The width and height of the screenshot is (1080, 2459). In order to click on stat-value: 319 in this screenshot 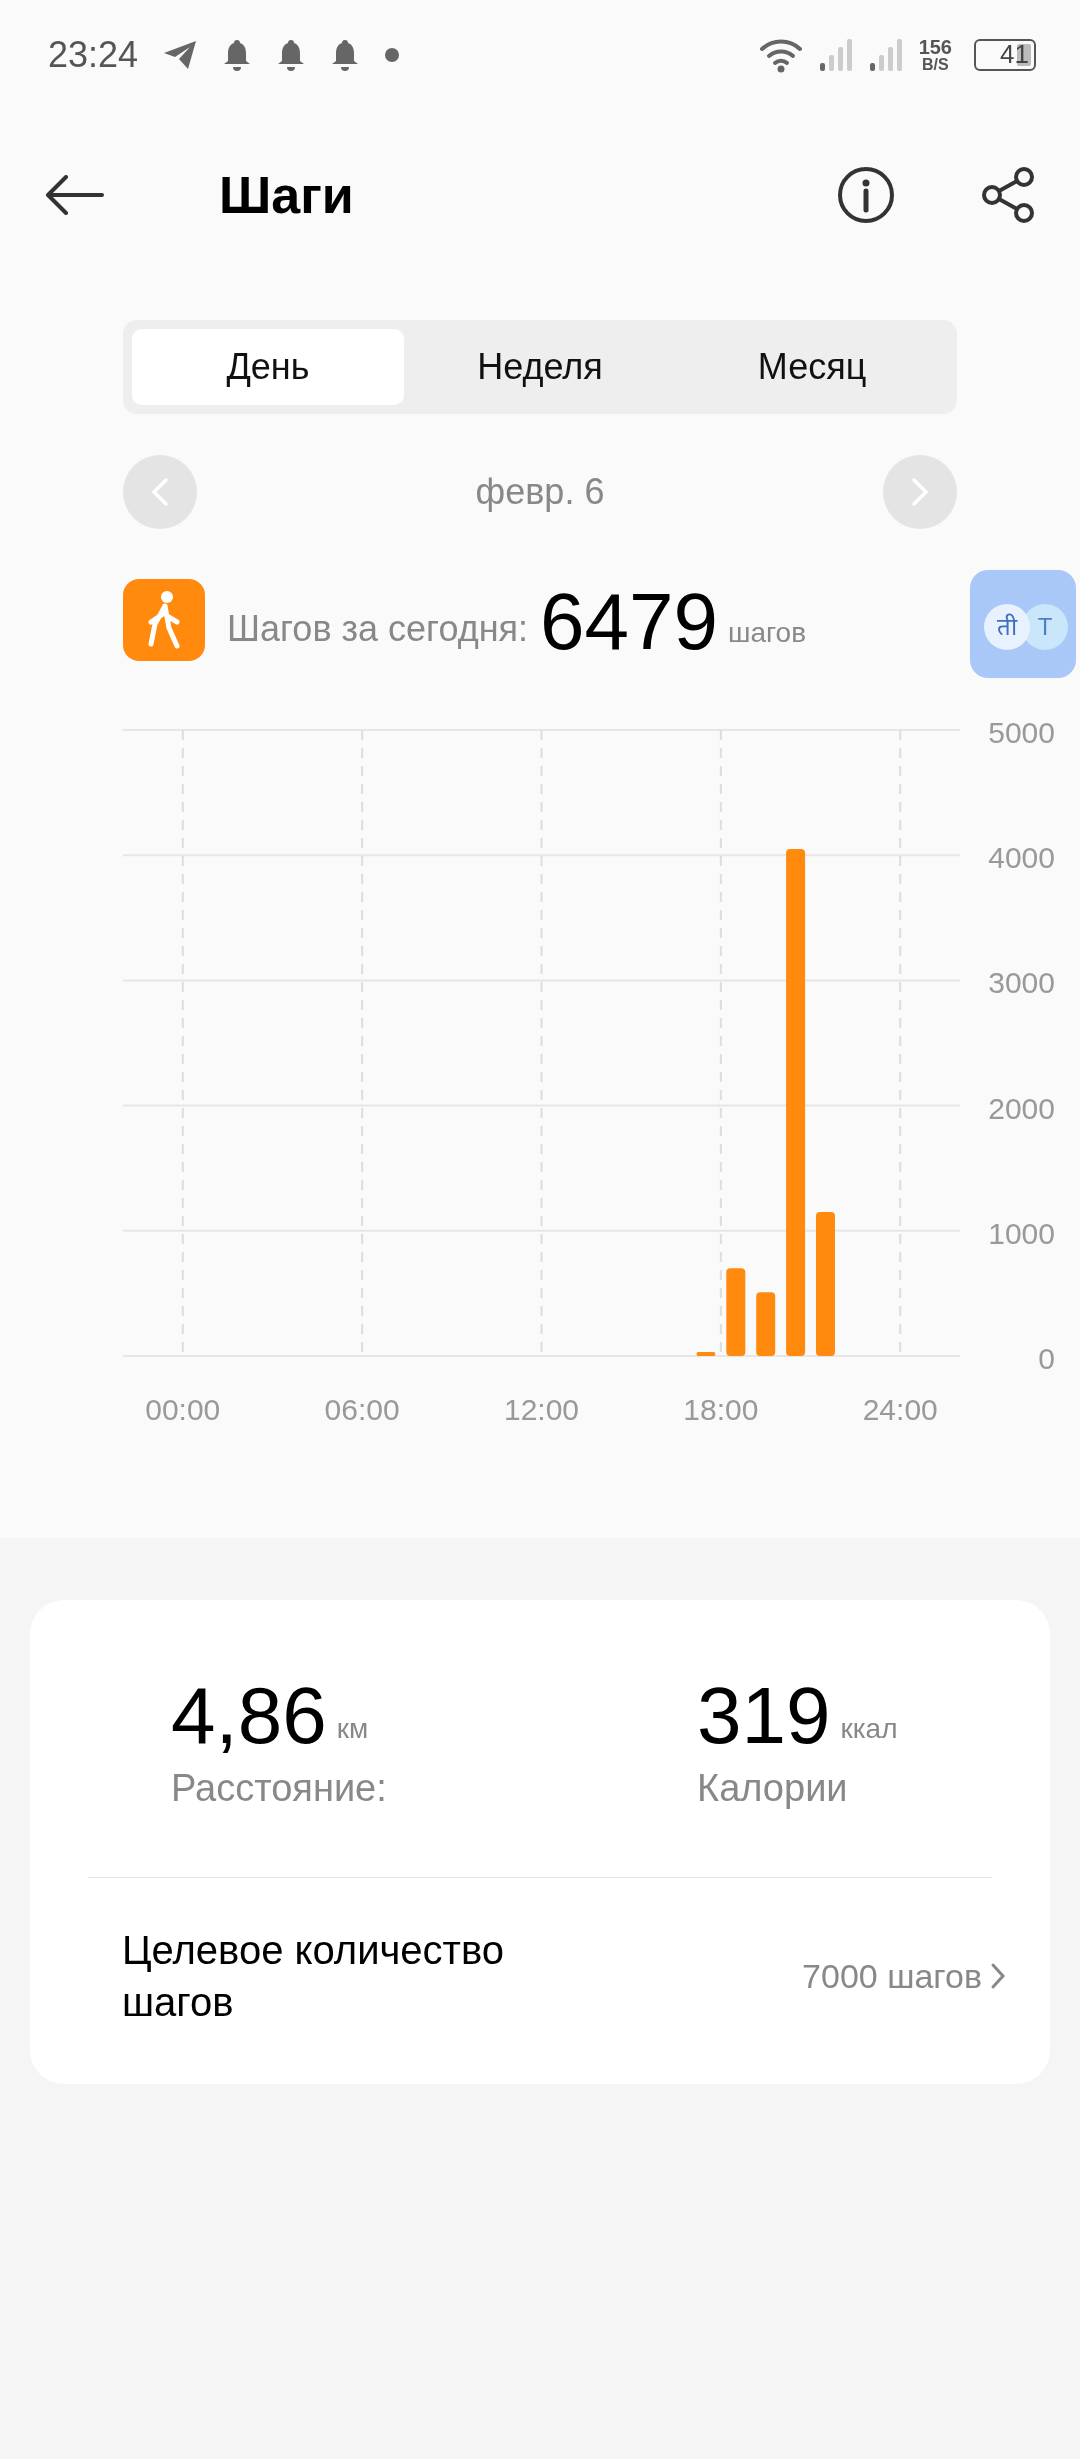, I will do `click(764, 1716)`.